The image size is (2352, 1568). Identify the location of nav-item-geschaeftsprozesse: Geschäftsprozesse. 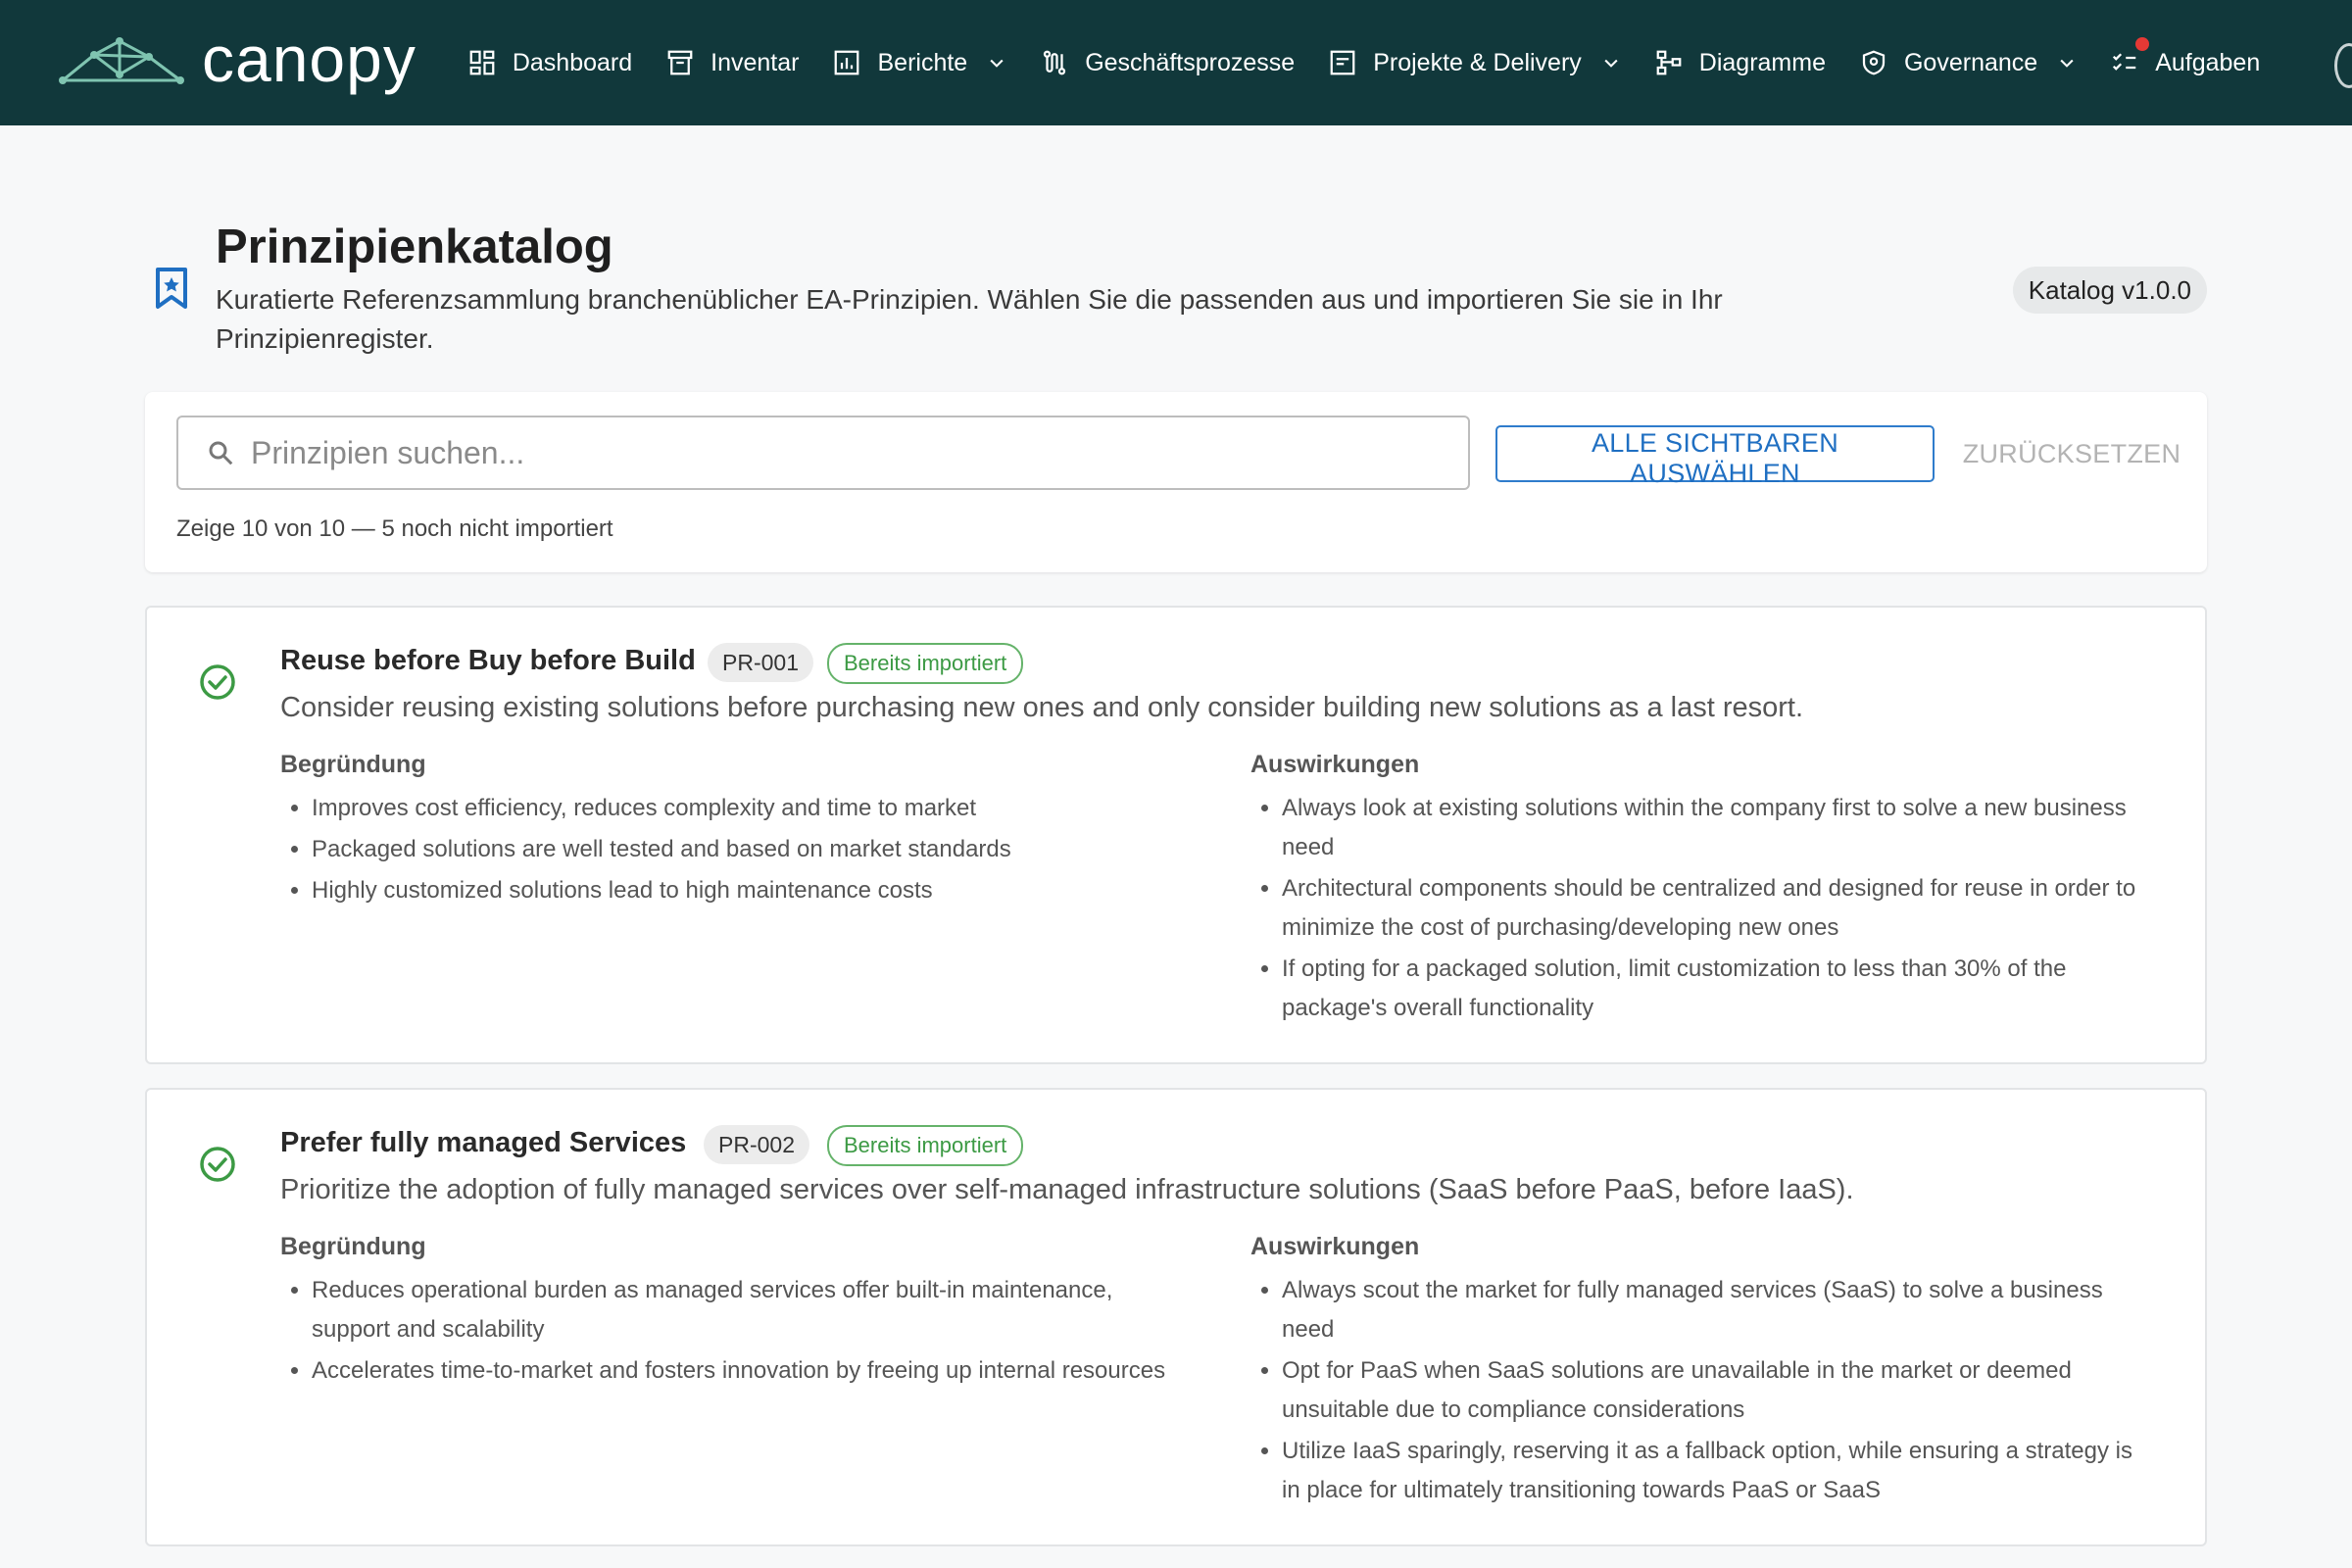
(1167, 62).